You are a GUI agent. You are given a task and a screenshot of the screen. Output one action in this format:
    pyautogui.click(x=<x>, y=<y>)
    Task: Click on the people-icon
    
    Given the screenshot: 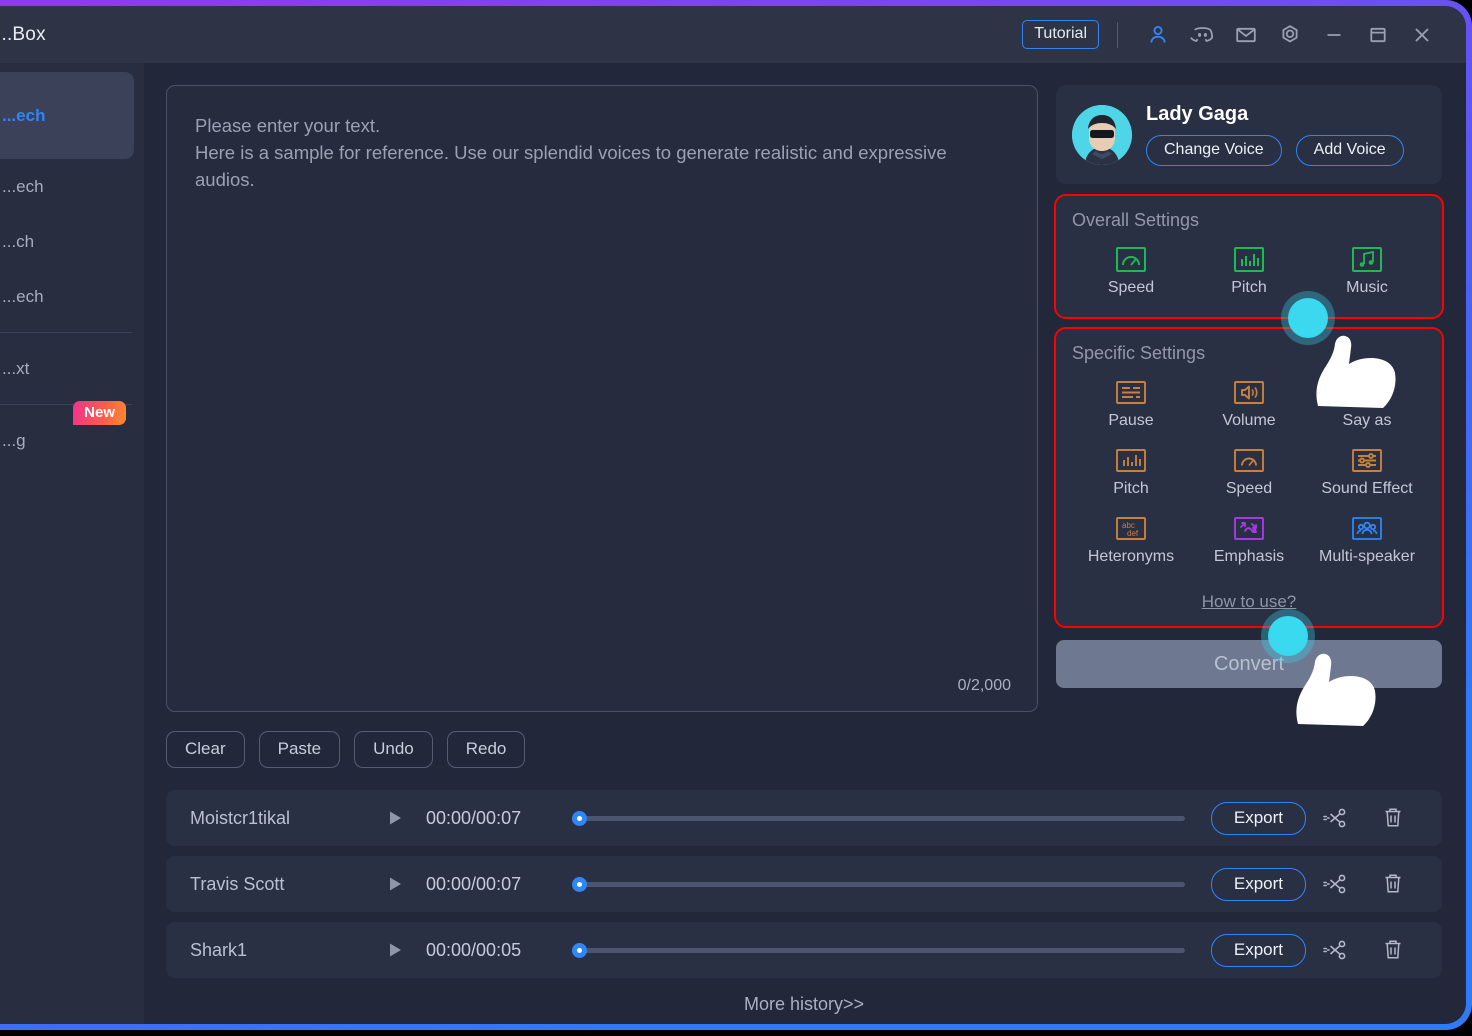 What is the action you would take?
    pyautogui.click(x=1367, y=528)
    